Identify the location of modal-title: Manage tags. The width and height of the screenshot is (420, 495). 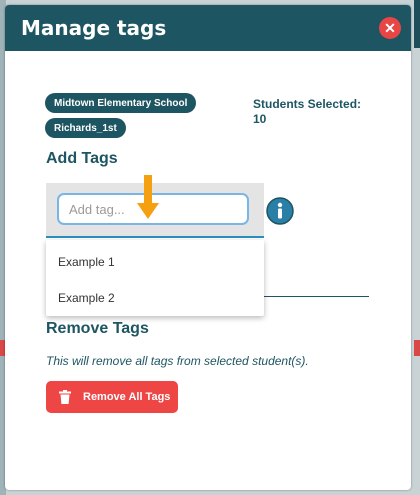
(94, 28).